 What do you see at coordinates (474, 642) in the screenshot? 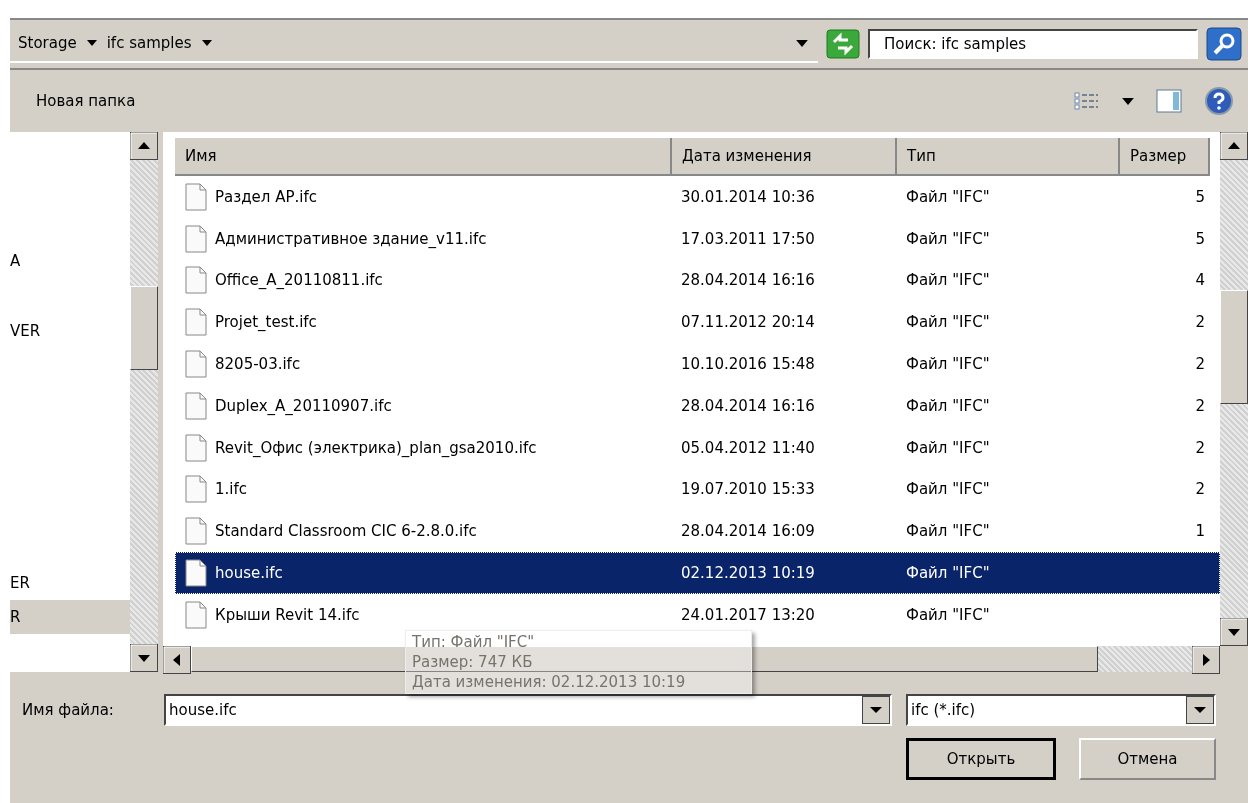
I see `tooltip-text: Тип: Файл "IFC"` at bounding box center [474, 642].